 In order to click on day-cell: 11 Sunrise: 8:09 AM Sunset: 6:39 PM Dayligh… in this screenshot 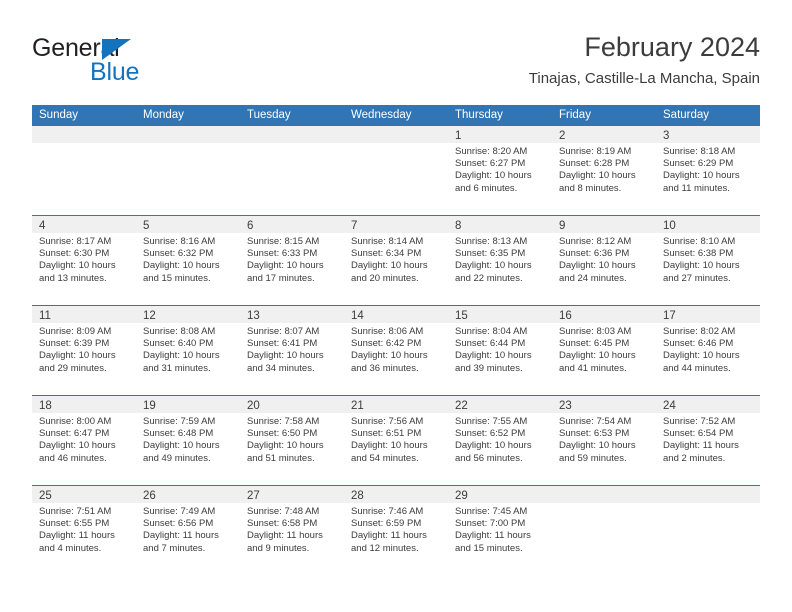, I will do `click(84, 350)`.